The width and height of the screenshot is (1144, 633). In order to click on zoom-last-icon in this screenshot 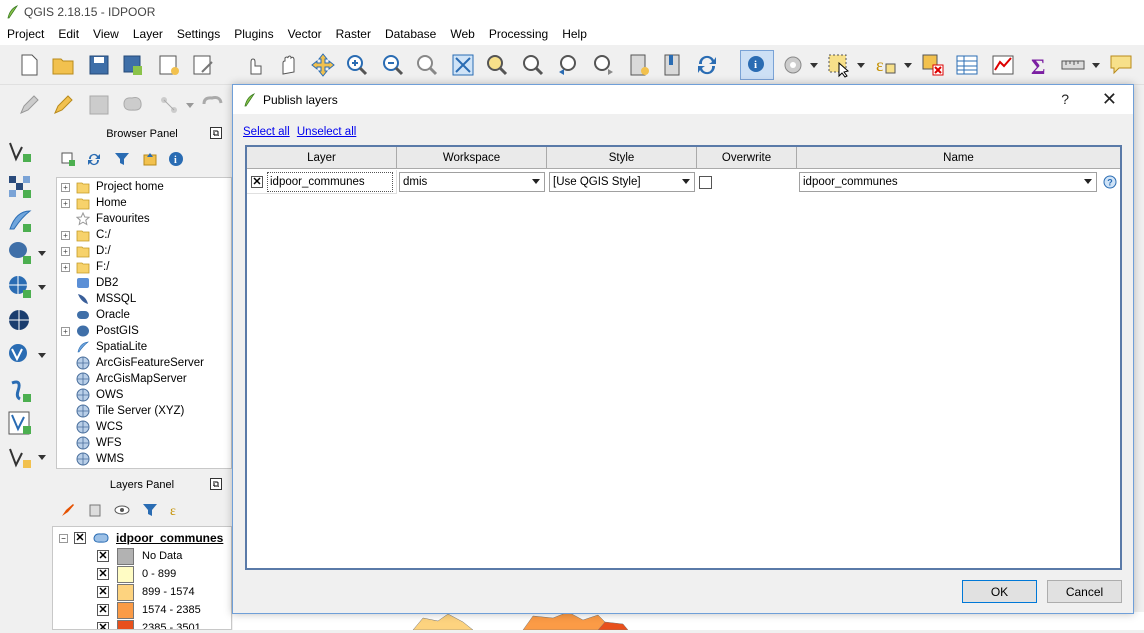, I will do `click(569, 65)`.